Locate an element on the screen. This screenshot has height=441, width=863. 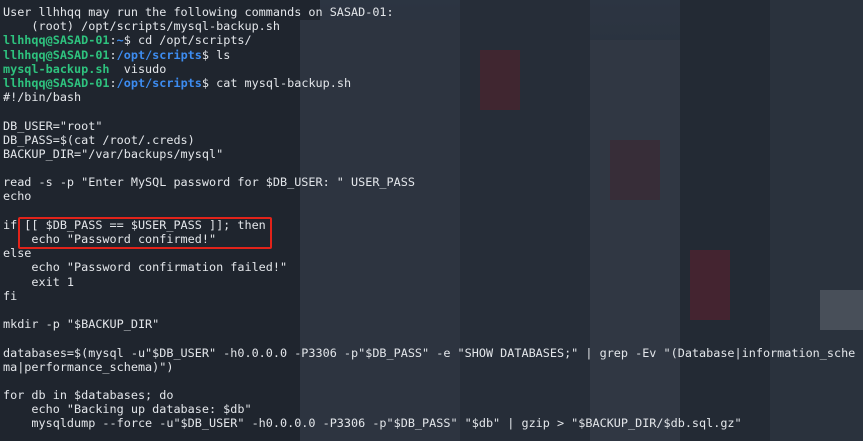
output-line: ma|performance_schema)") is located at coordinates (432, 367).